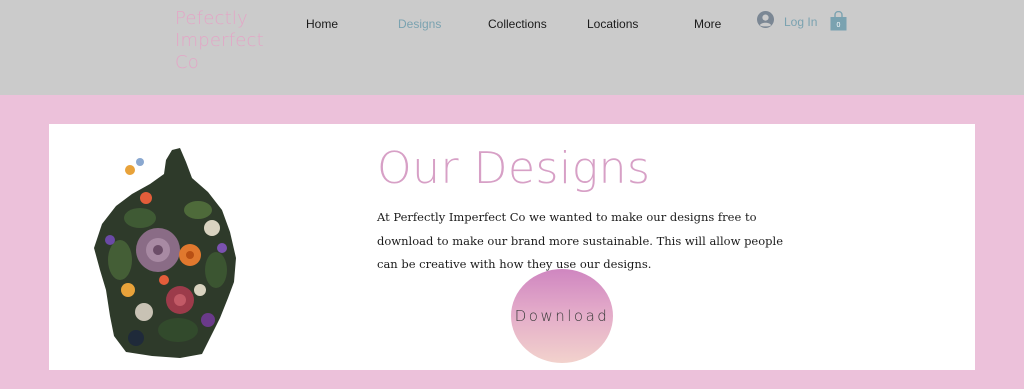  What do you see at coordinates (839, 25) in the screenshot?
I see `cart-count: 0` at bounding box center [839, 25].